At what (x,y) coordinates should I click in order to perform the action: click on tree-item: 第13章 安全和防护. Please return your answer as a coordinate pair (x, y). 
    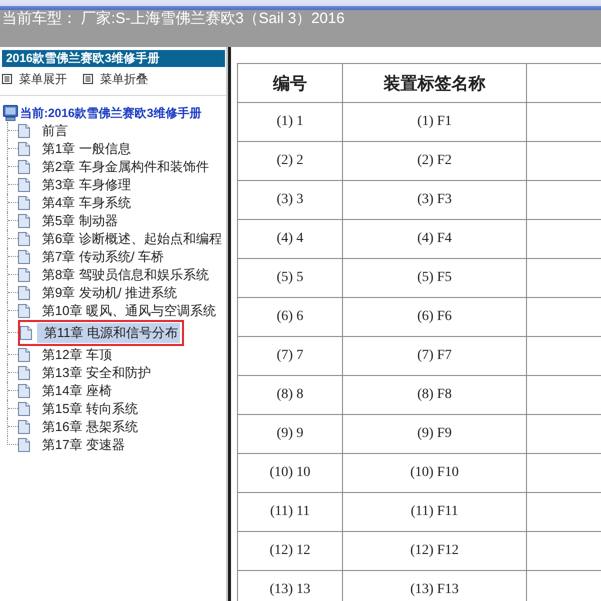
    Looking at the image, I should click on (94, 373).